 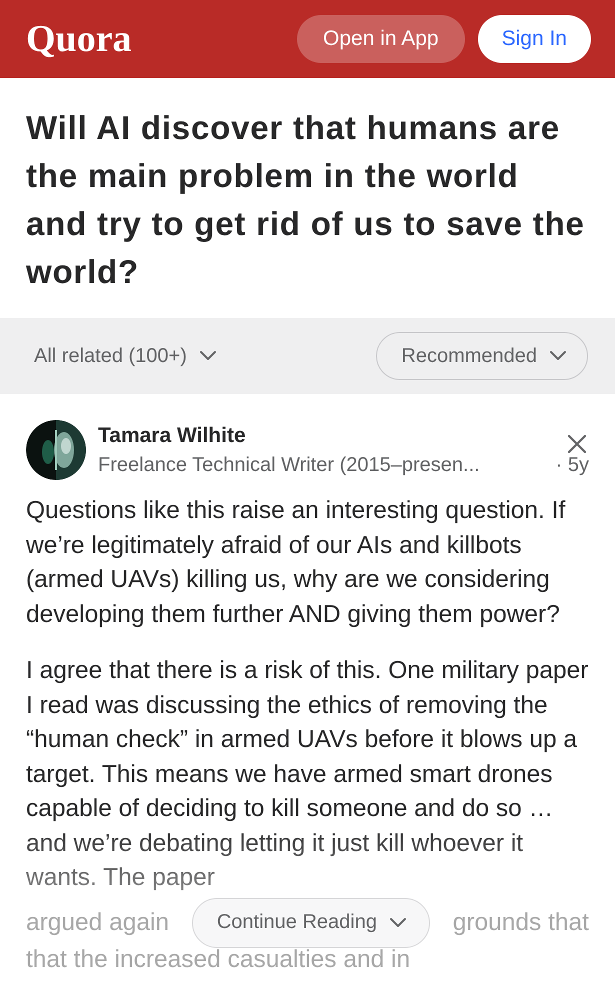 I want to click on sort-dropdown: Recommended, so click(x=482, y=356).